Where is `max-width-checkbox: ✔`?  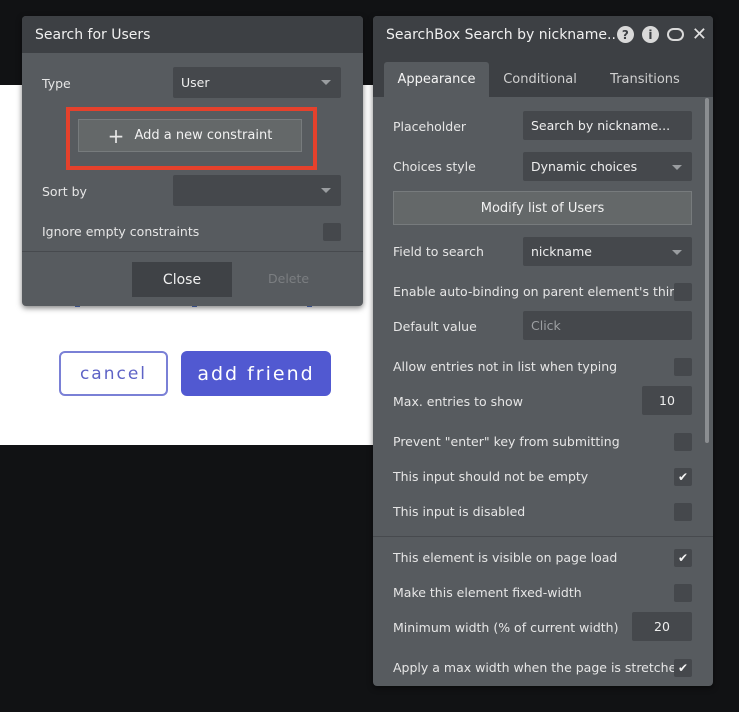 max-width-checkbox: ✔ is located at coordinates (683, 668).